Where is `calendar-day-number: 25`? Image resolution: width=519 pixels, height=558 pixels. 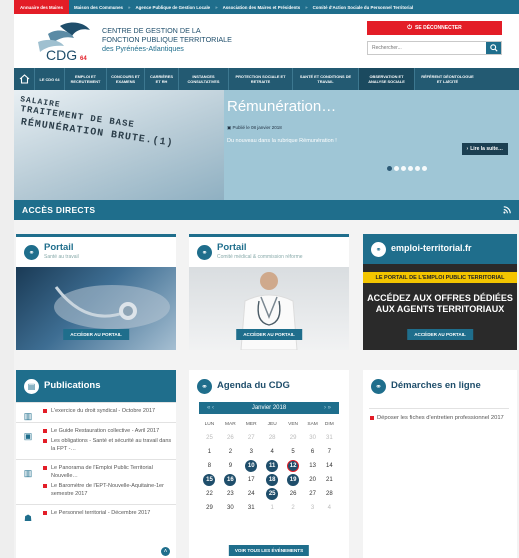
calendar-day-number: 25 is located at coordinates (209, 438).